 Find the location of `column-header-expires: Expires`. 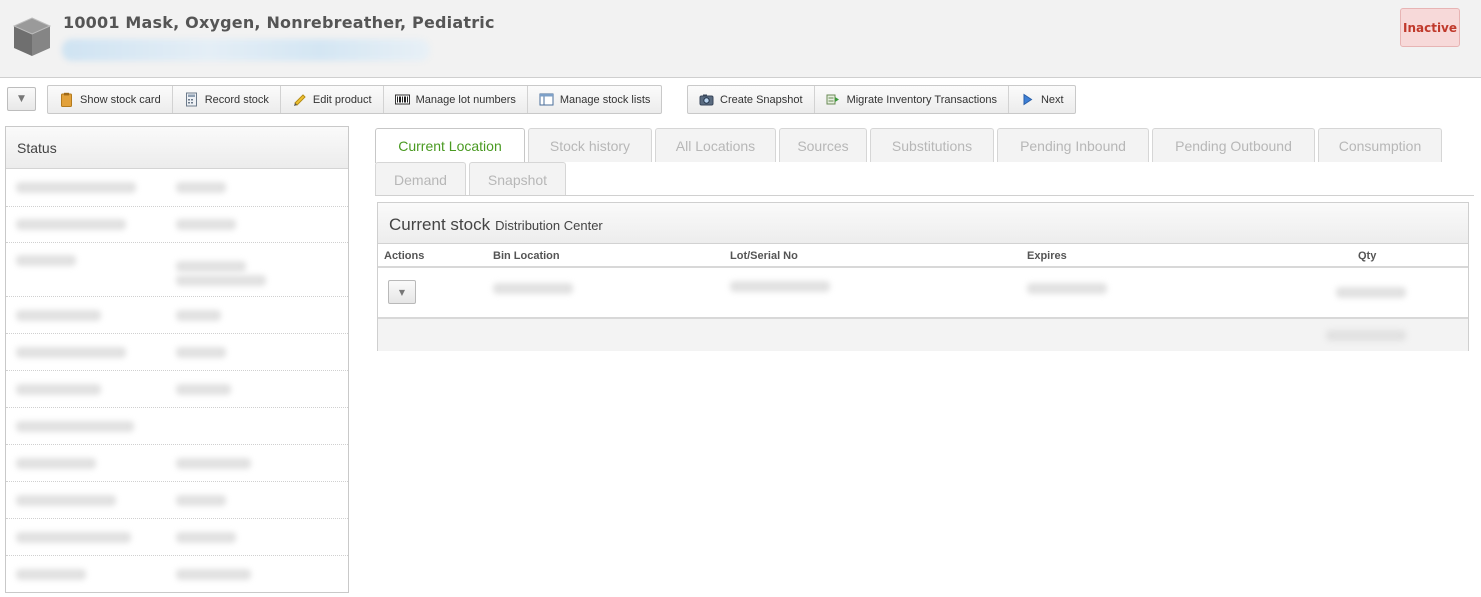

column-header-expires: Expires is located at coordinates (1047, 256).